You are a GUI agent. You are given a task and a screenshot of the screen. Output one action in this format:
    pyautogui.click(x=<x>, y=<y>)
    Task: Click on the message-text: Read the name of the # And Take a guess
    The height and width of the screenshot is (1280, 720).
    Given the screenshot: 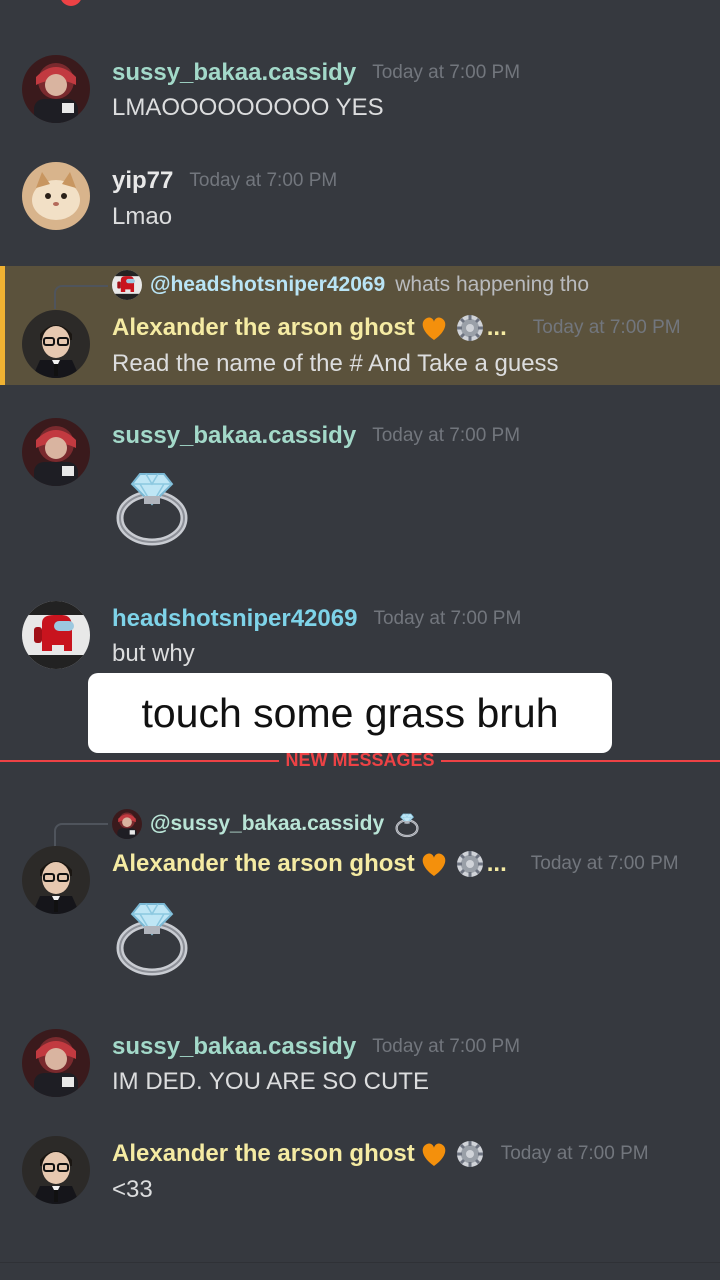 What is the action you would take?
    pyautogui.click(x=335, y=363)
    